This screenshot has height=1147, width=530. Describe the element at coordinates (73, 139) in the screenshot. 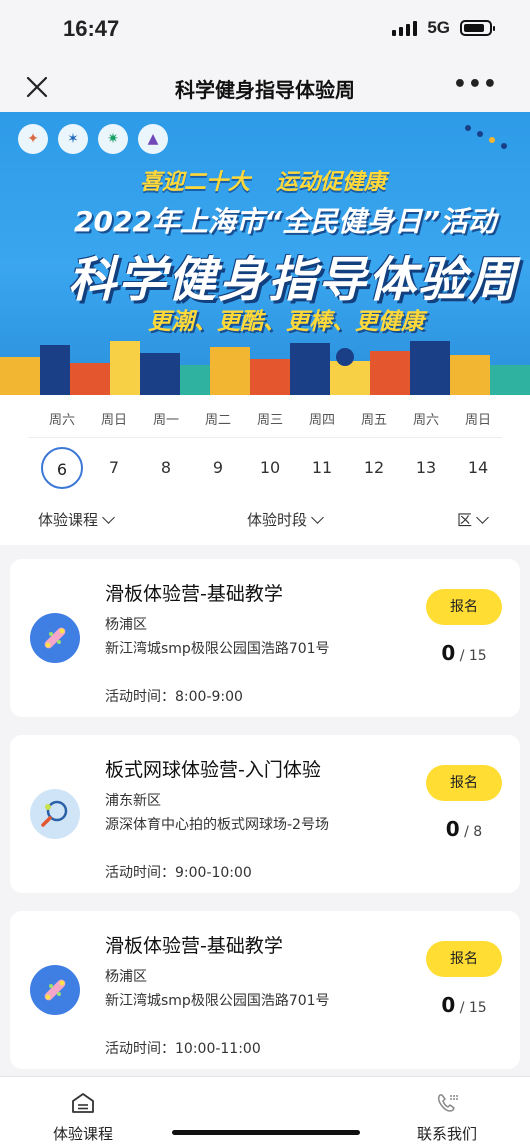

I see `logo-icon: ✶` at that location.